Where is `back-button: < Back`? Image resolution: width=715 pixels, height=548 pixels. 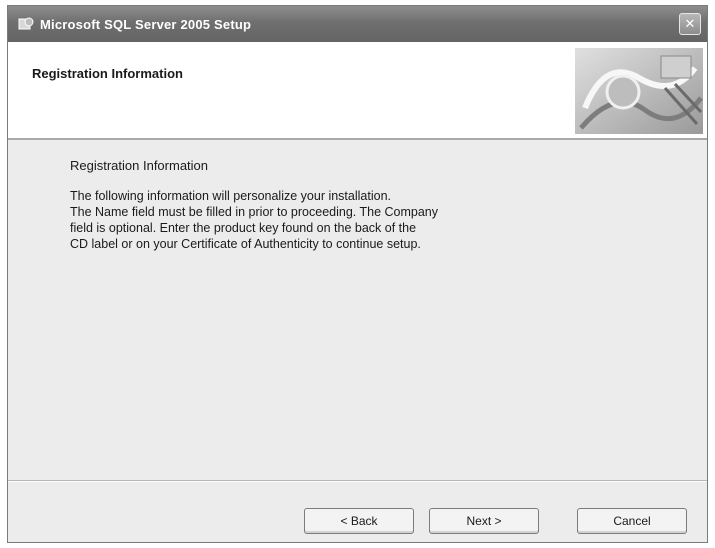
back-button: < Back is located at coordinates (359, 521).